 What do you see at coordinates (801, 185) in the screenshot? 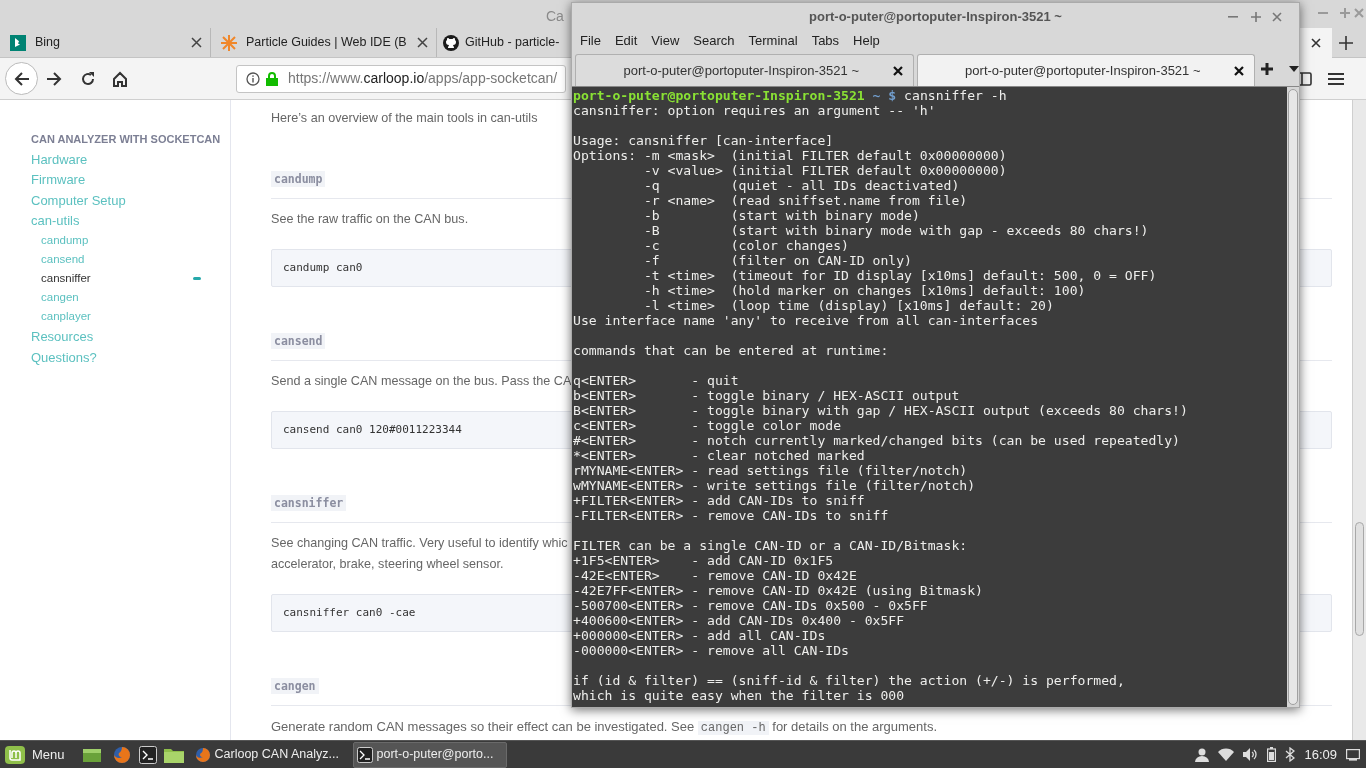
I see `terminal-output-line: -q (quiet - all IDs deactivated)` at bounding box center [801, 185].